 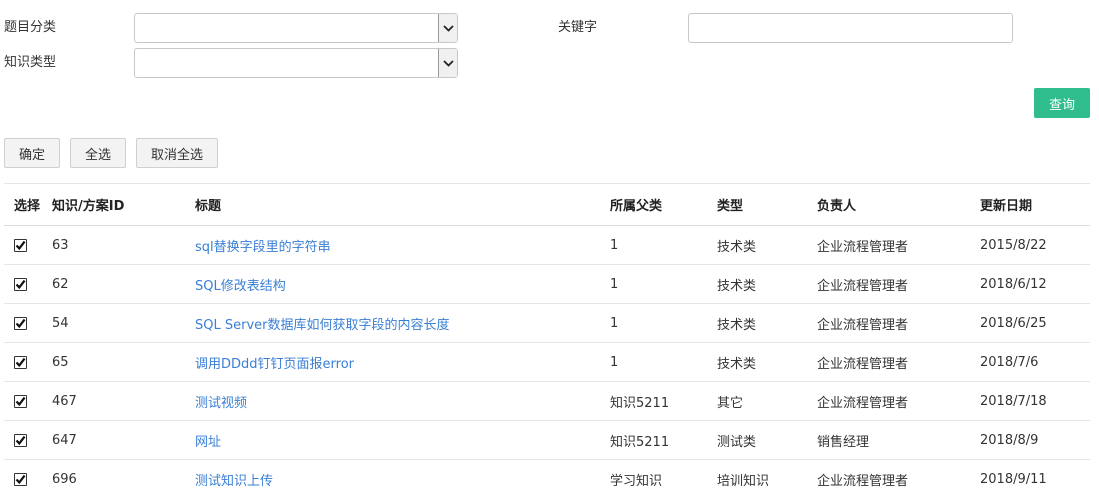 I want to click on row-type: 培训知识, so click(x=743, y=481).